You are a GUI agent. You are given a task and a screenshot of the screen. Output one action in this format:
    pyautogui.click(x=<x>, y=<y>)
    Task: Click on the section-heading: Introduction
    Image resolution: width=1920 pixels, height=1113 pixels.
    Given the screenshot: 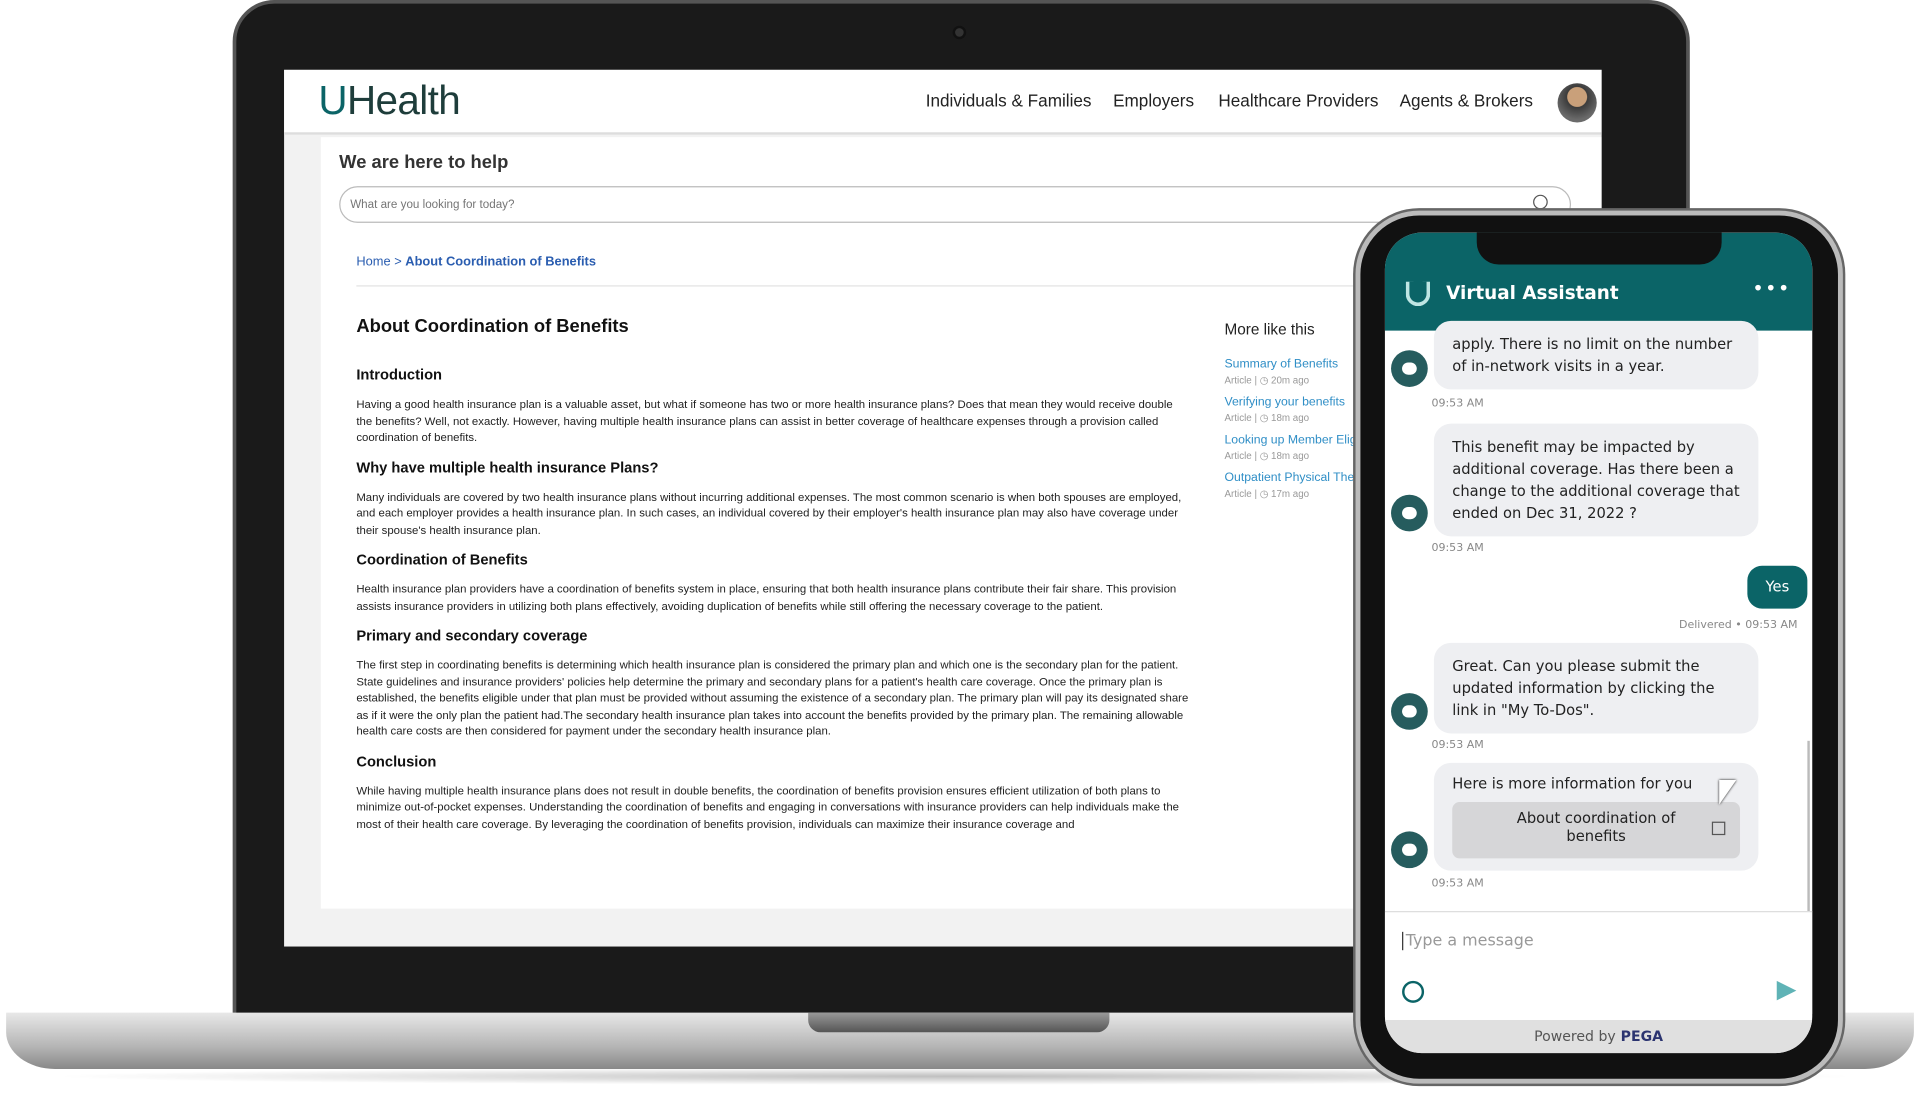 What is the action you would take?
    pyautogui.click(x=399, y=375)
    